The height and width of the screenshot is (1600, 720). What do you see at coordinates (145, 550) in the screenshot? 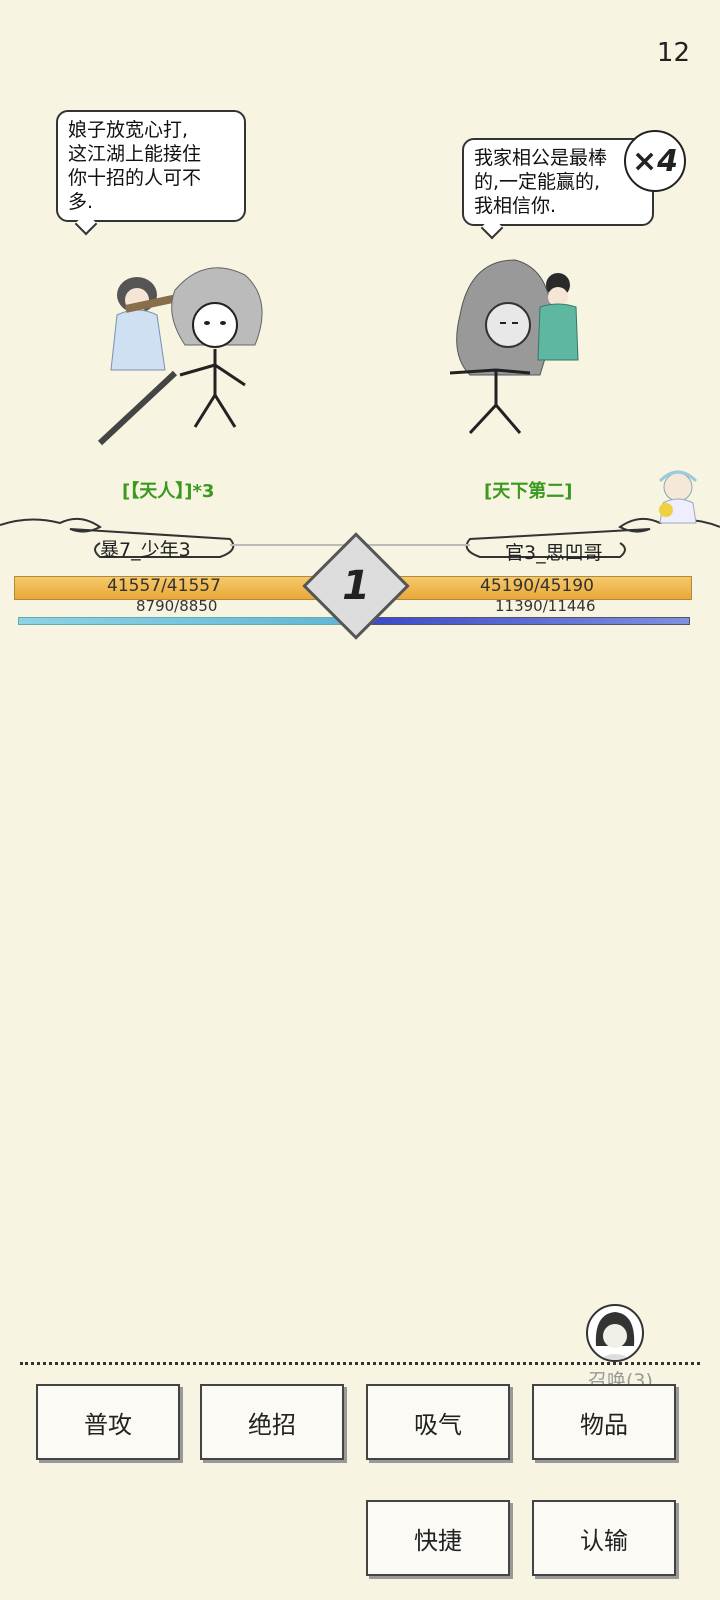
I see `left-player-name: 暴7_少年3` at bounding box center [145, 550].